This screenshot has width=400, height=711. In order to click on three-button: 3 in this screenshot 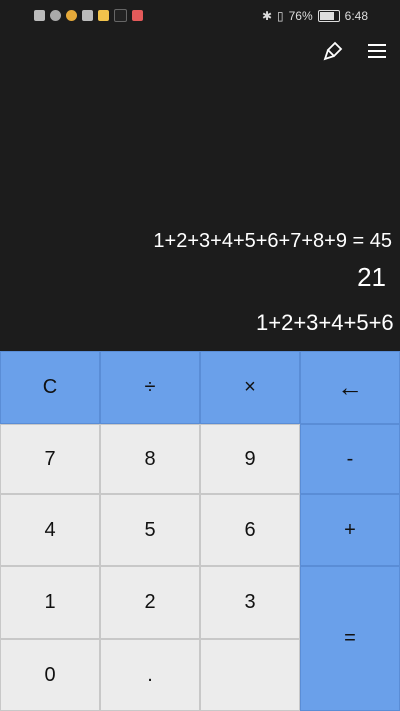, I will do `click(250, 602)`.